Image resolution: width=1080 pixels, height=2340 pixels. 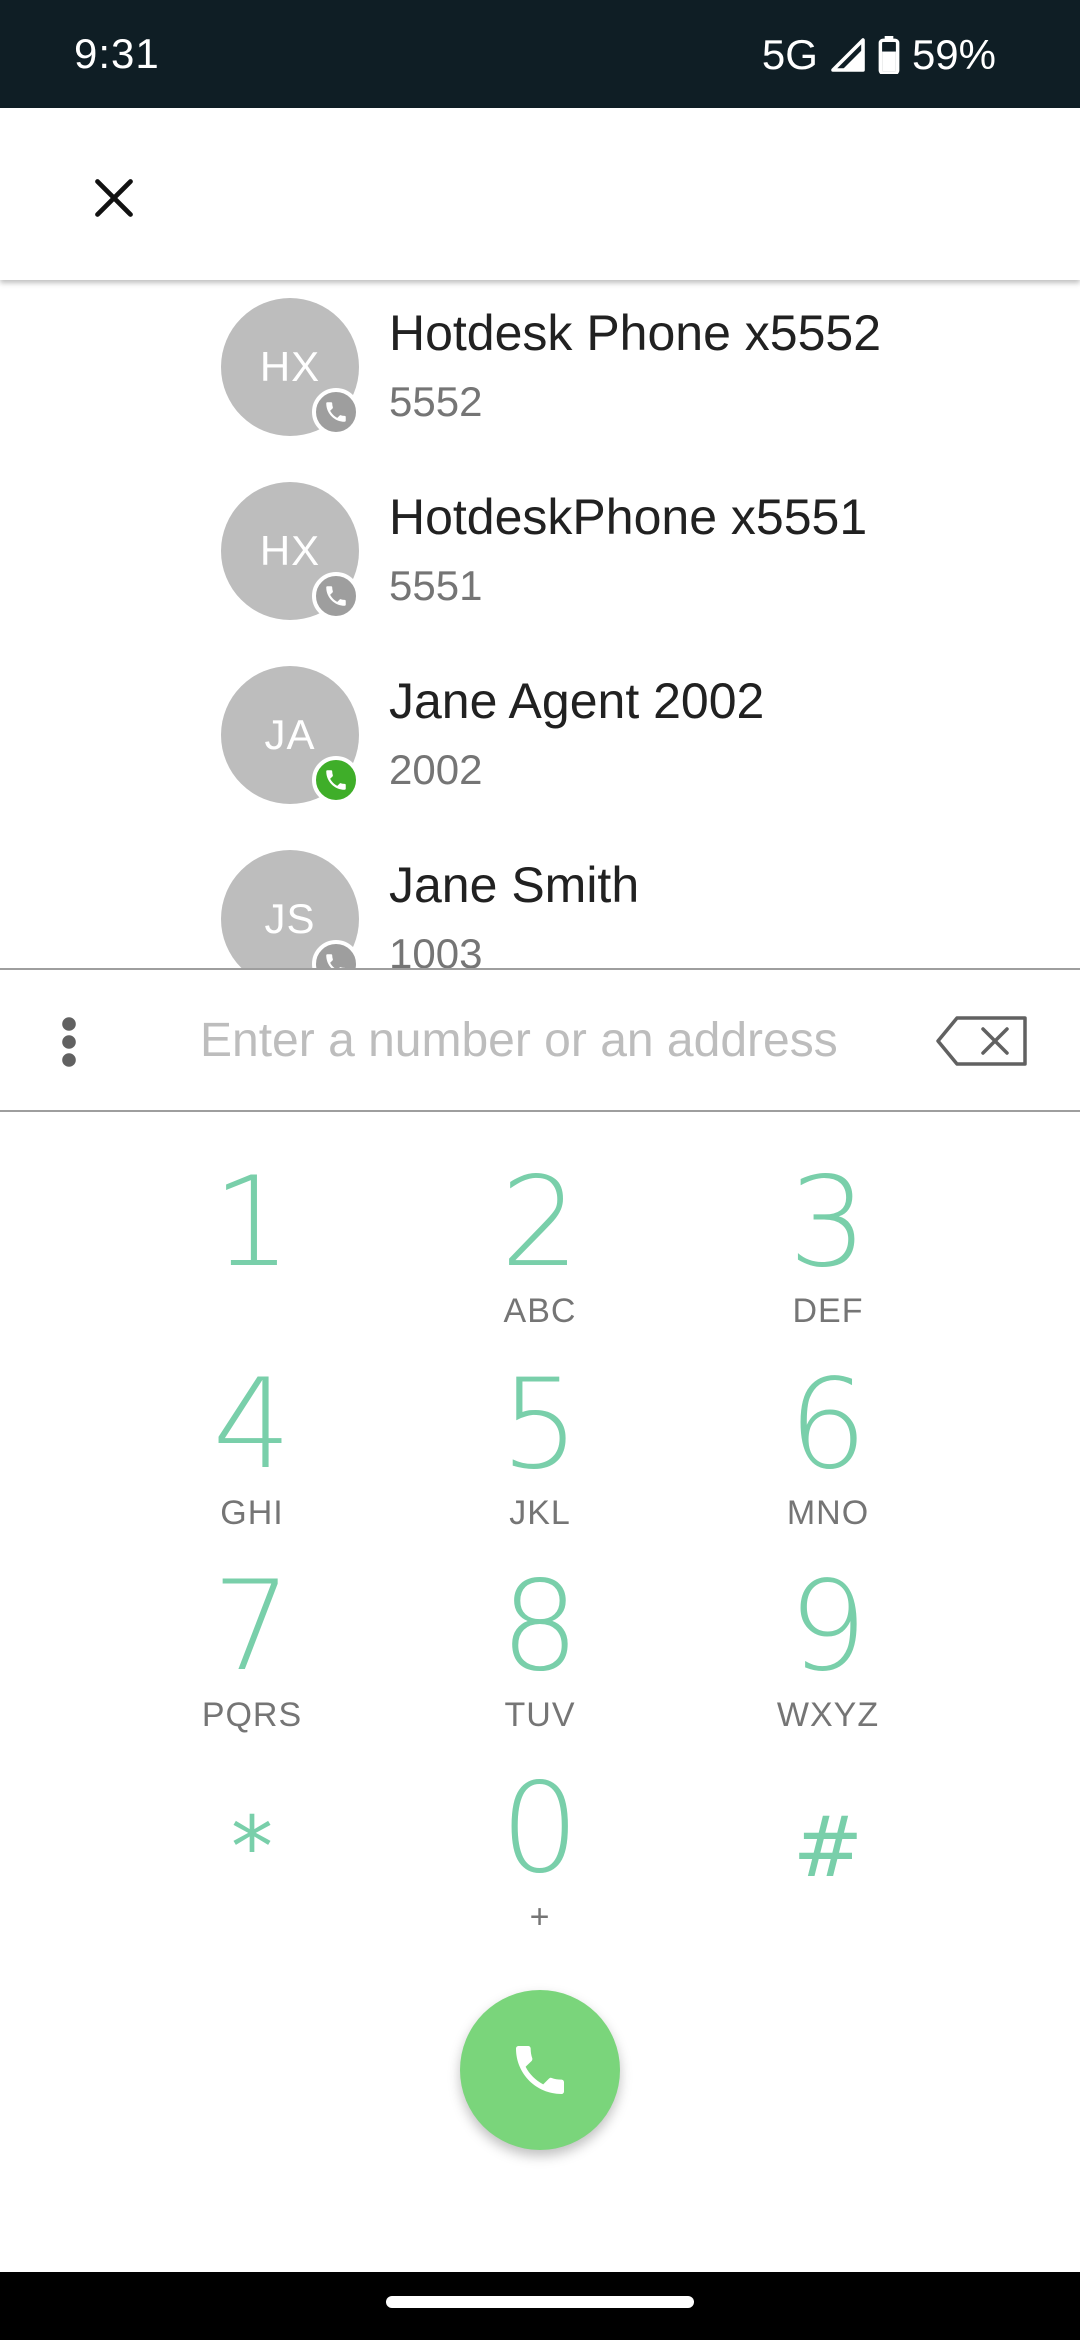 What do you see at coordinates (828, 1715) in the screenshot?
I see `key-letters: WXYZ` at bounding box center [828, 1715].